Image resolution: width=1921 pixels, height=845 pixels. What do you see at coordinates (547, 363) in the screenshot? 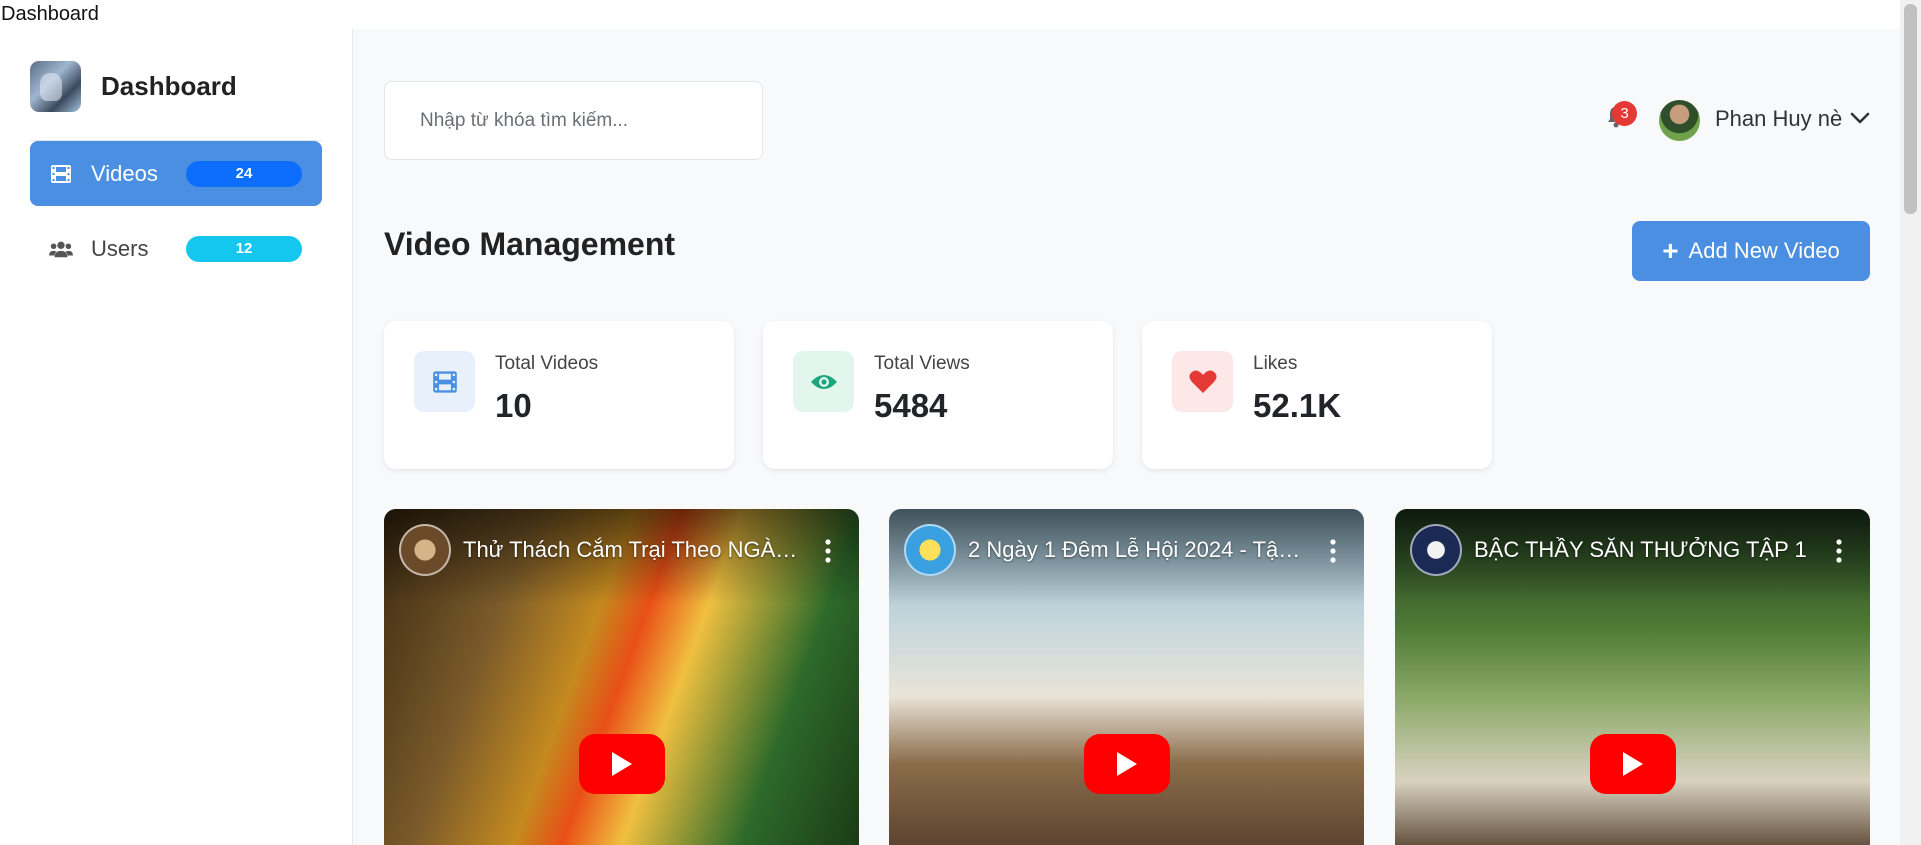
I see `stat-label: Total Videos` at bounding box center [547, 363].